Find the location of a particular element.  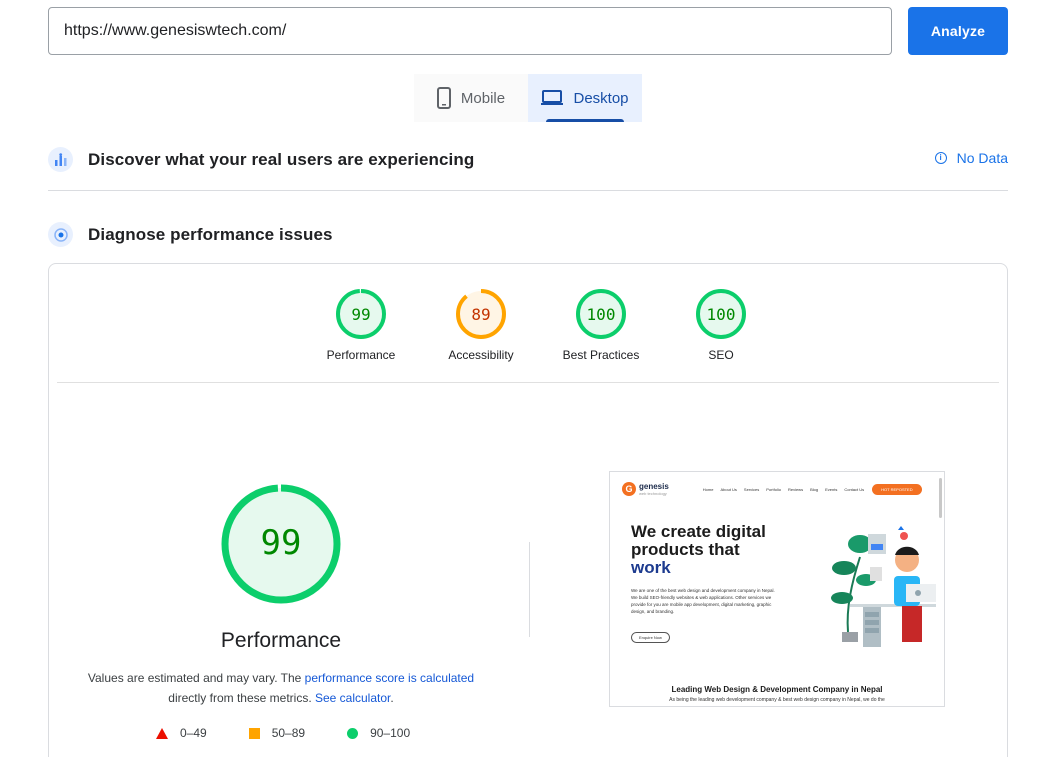

see-calculator-link: See calculator is located at coordinates (352, 698).